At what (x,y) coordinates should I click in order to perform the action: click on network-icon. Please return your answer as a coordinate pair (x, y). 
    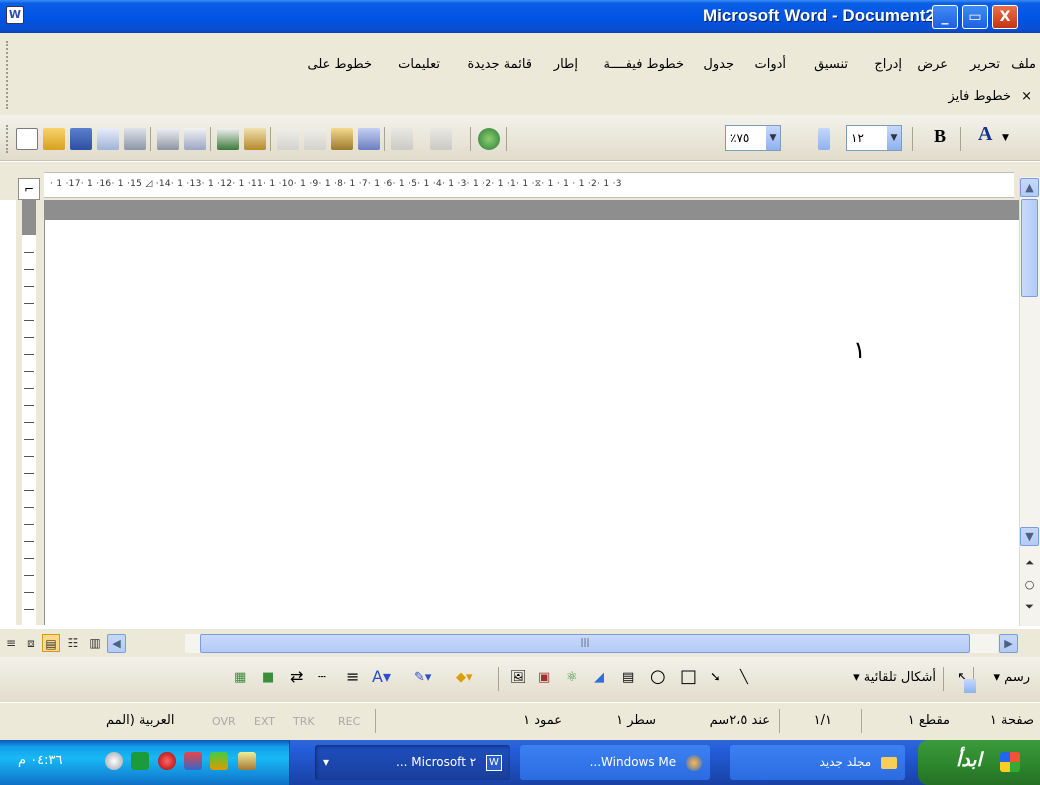
    Looking at the image, I should click on (140, 761).